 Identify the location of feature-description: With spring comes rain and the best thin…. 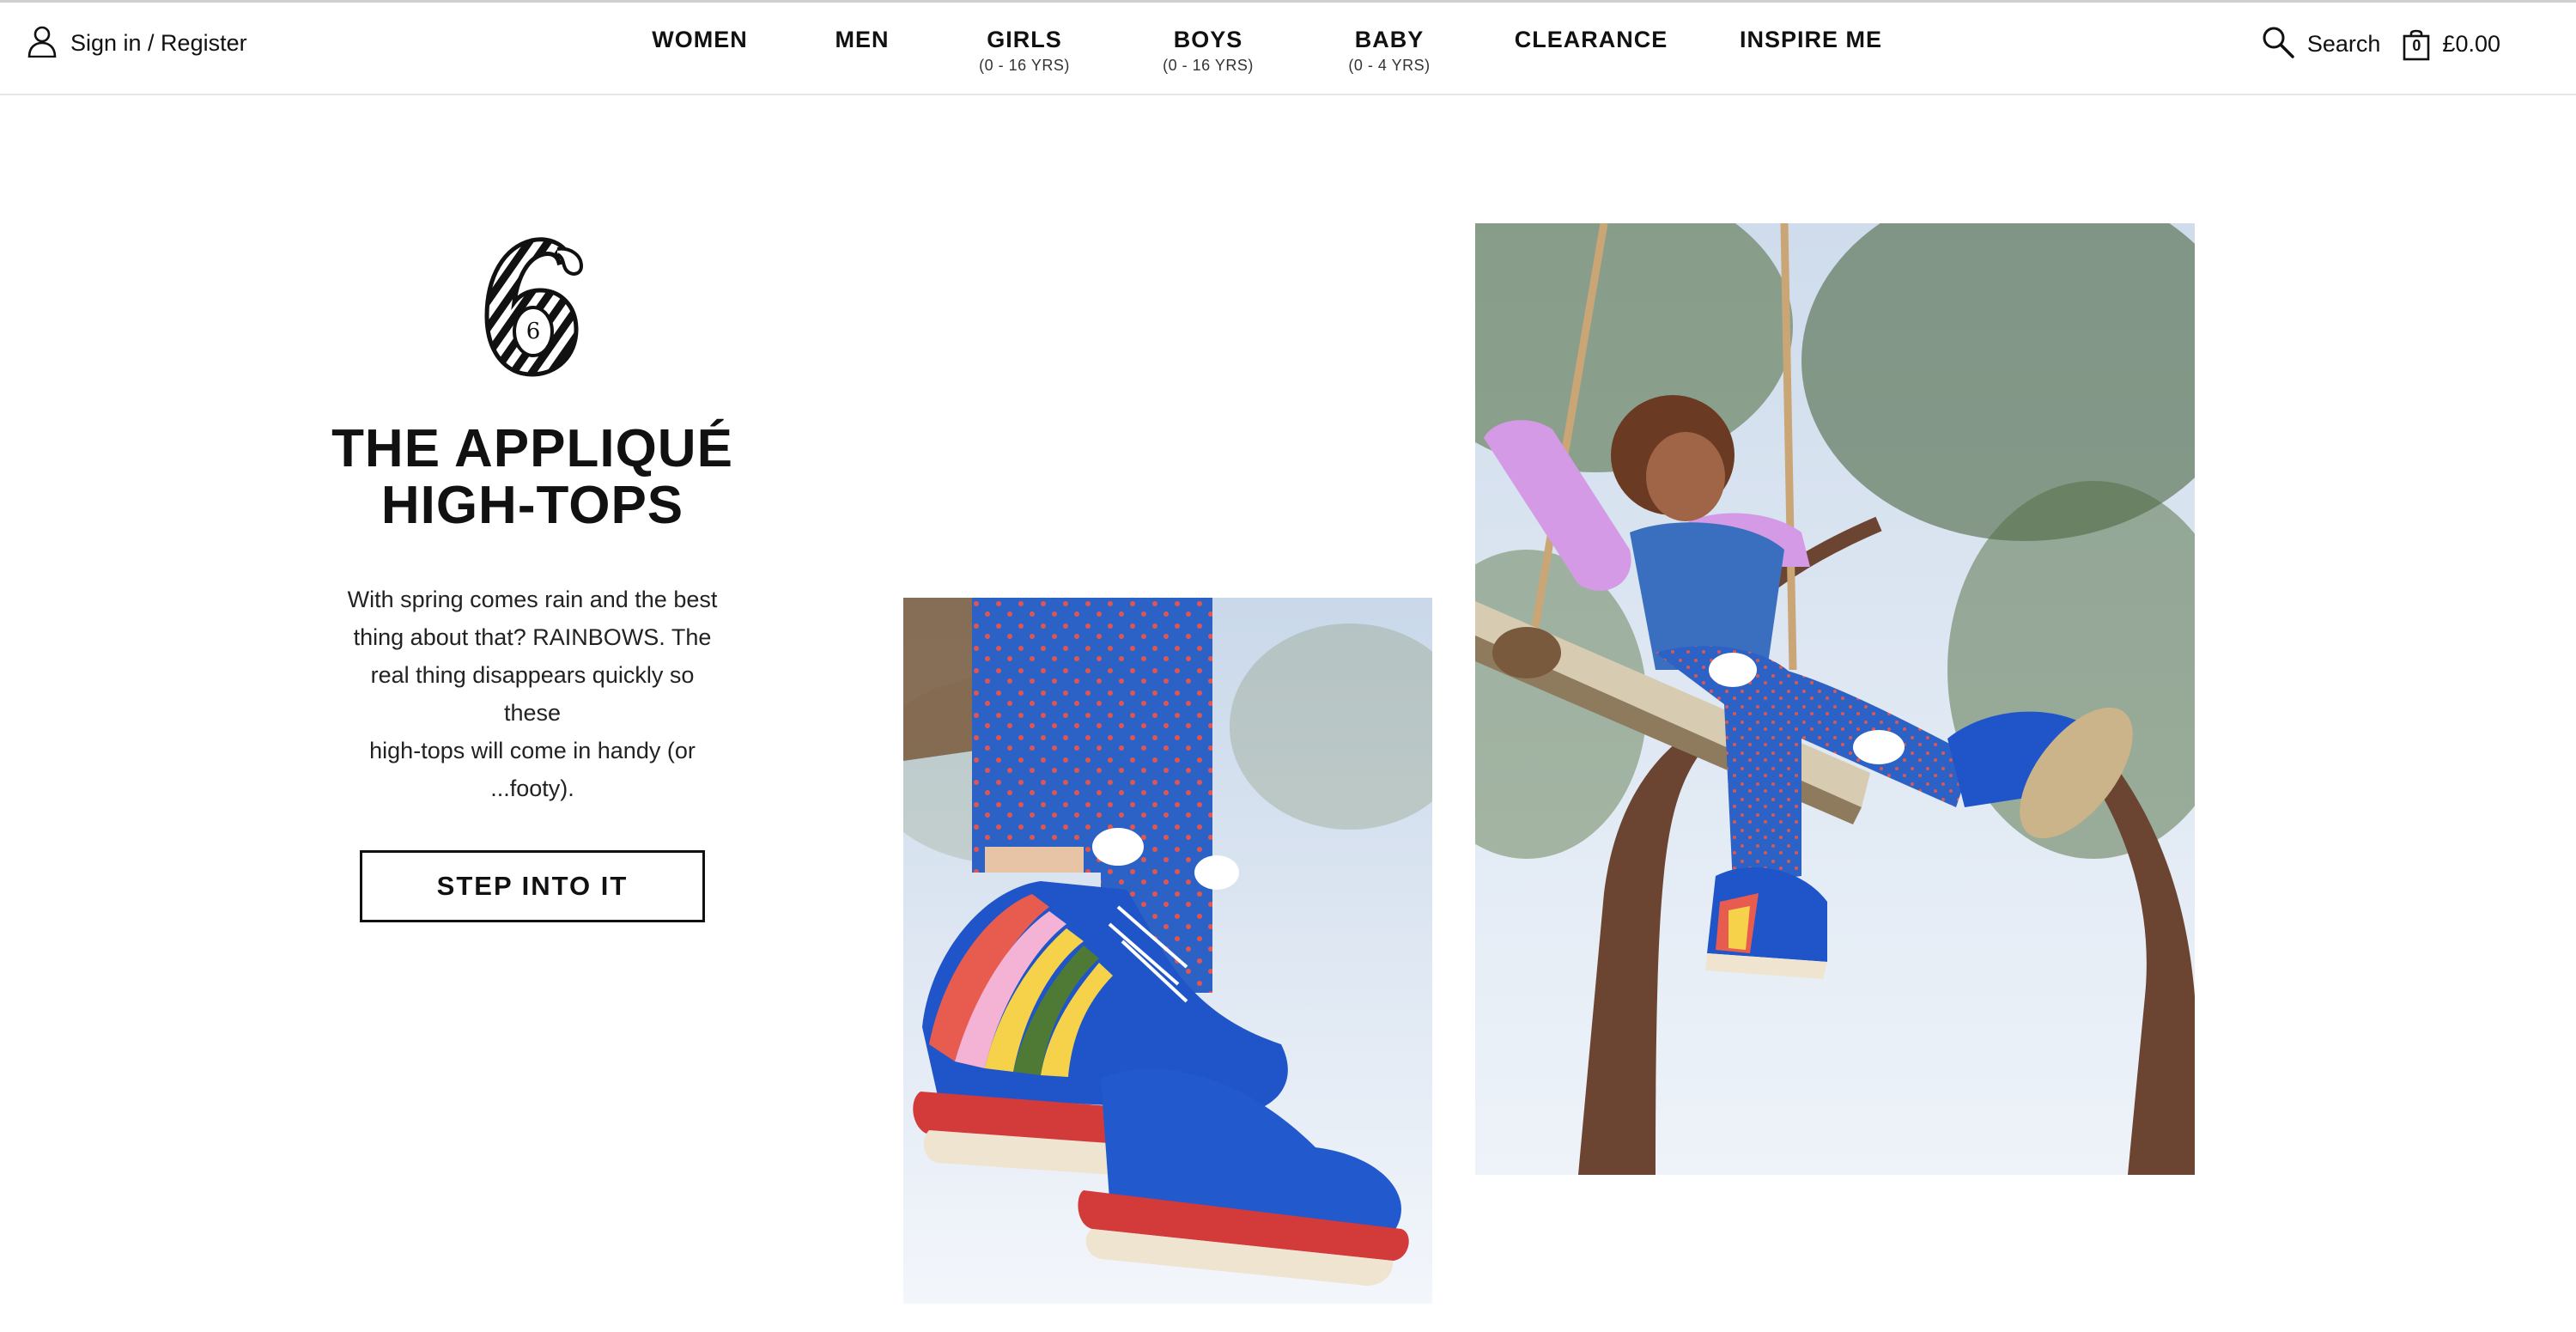
(532, 694).